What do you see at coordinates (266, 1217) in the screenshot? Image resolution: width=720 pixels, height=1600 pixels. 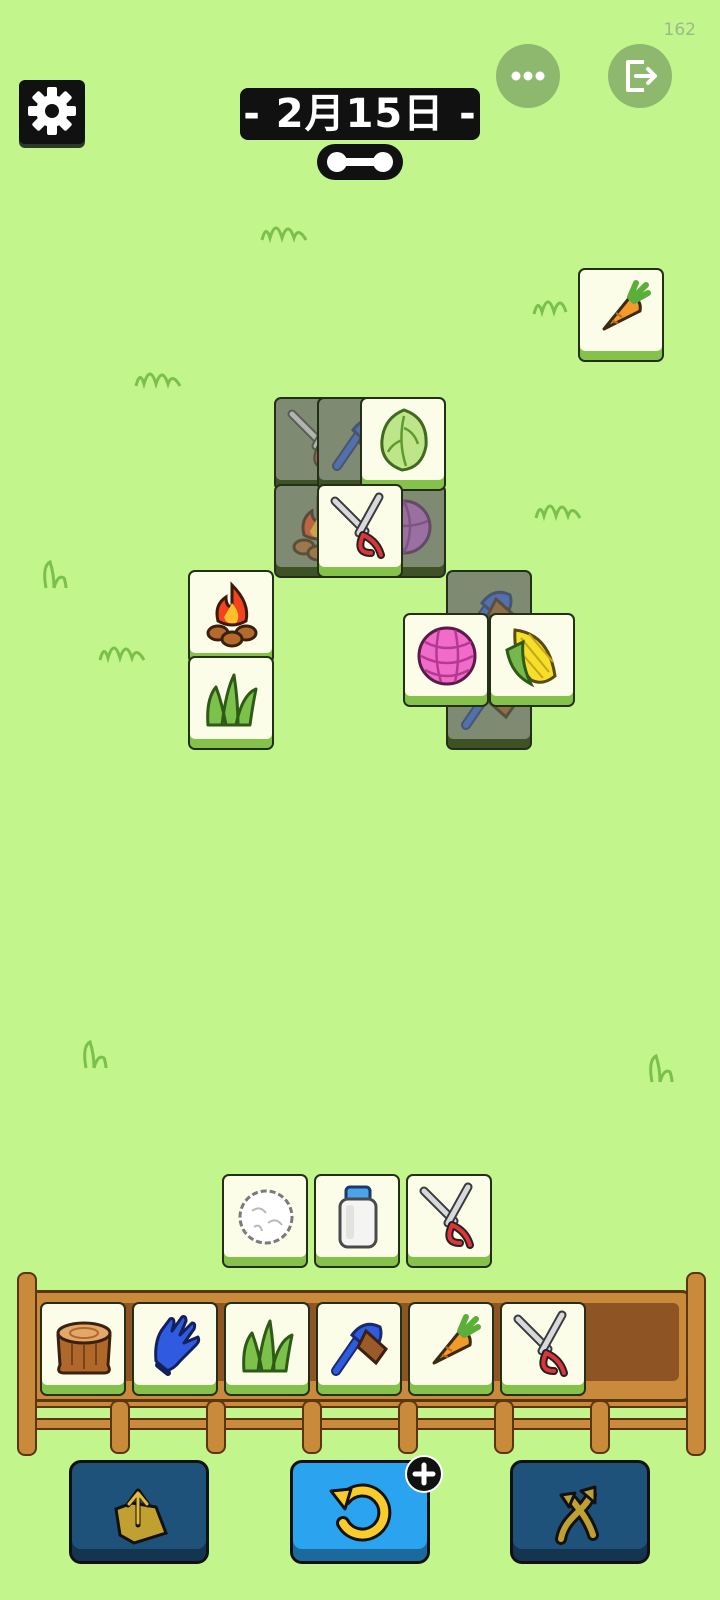 I see `cotton-icon` at bounding box center [266, 1217].